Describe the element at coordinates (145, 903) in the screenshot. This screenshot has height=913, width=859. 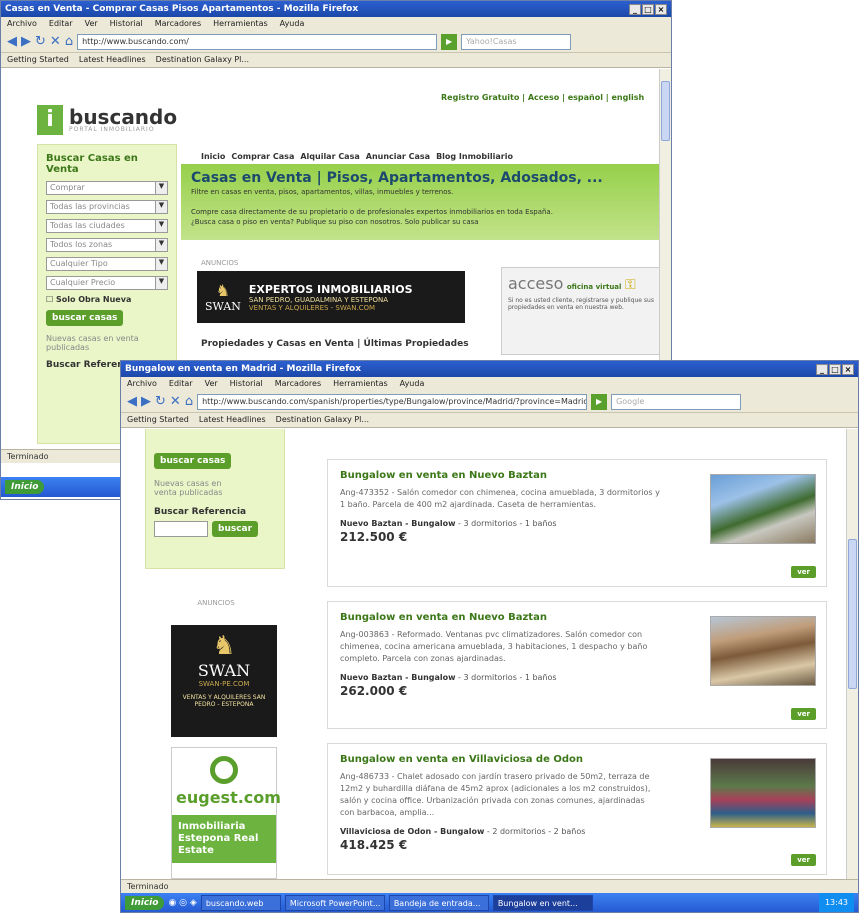
I see `start-button: Inicio` at that location.